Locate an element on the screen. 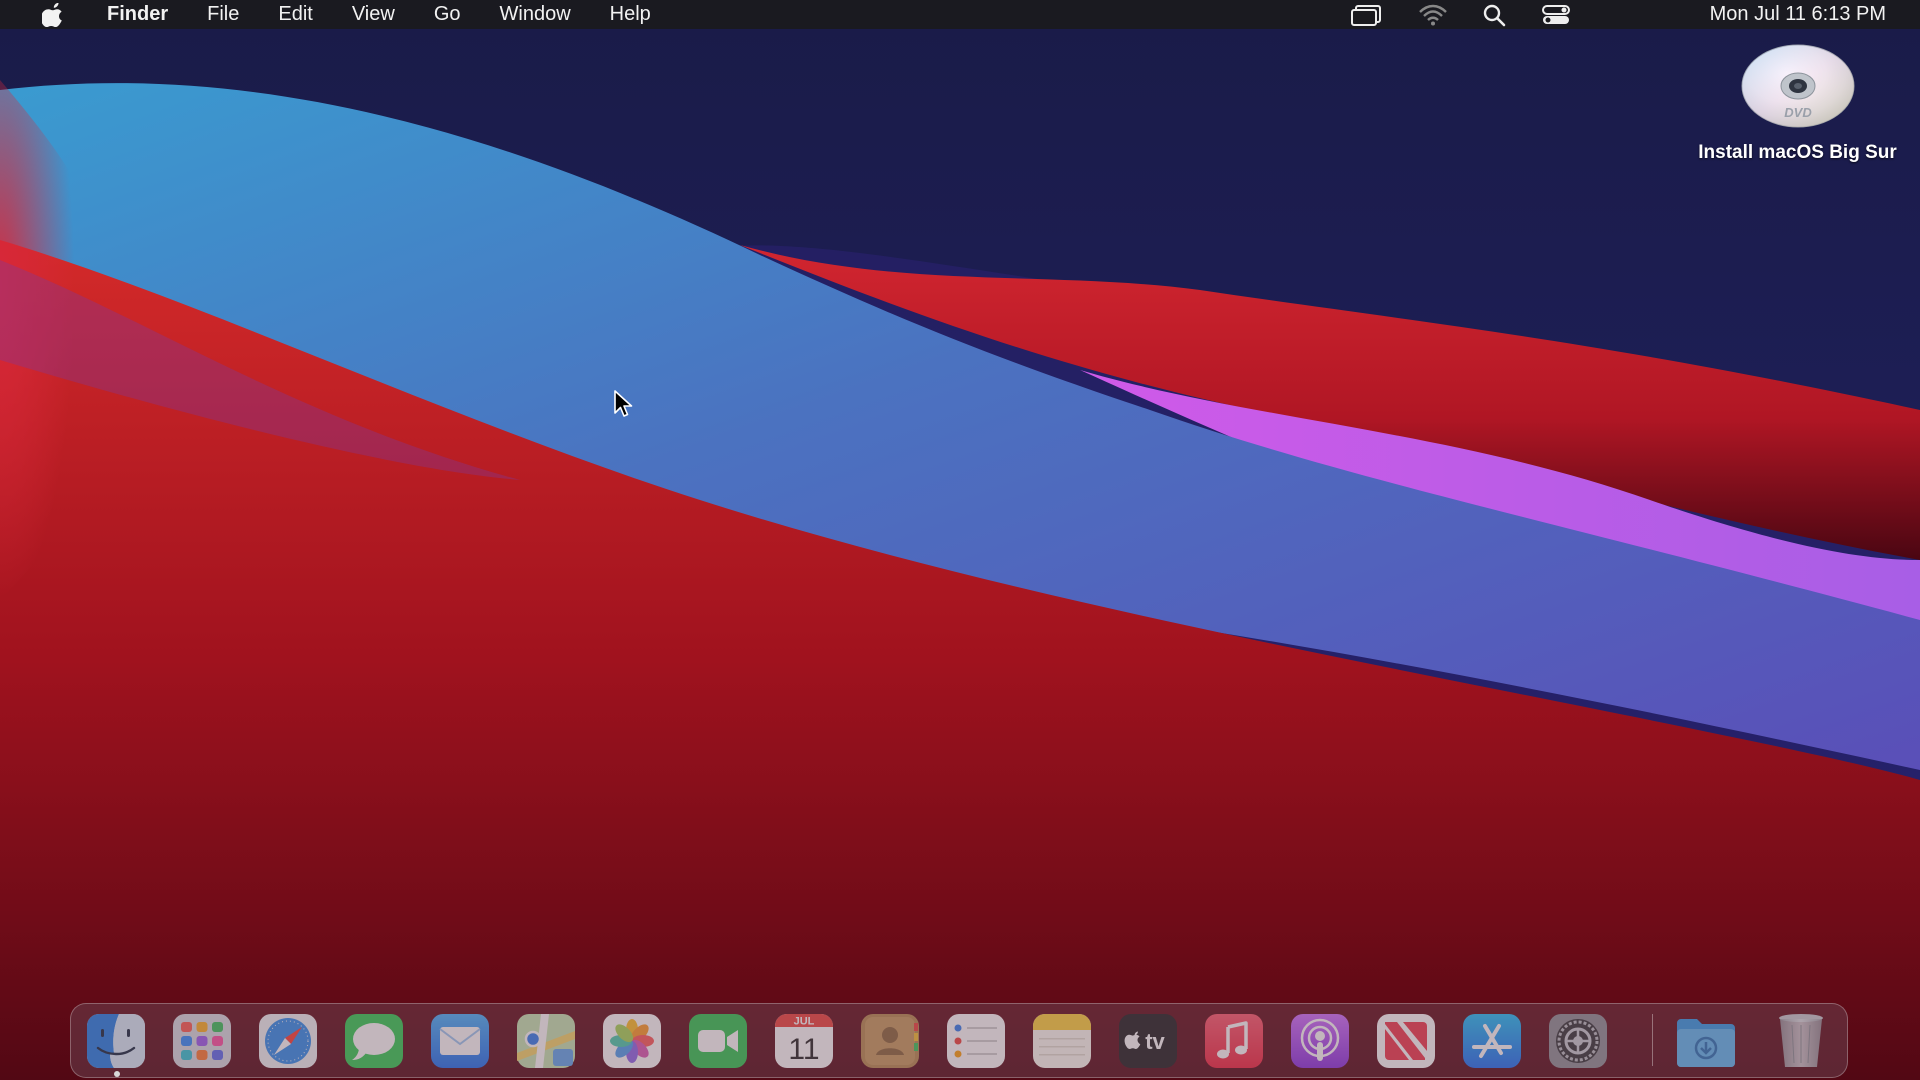  dvd-disc-icon: DVD is located at coordinates (1797, 86).